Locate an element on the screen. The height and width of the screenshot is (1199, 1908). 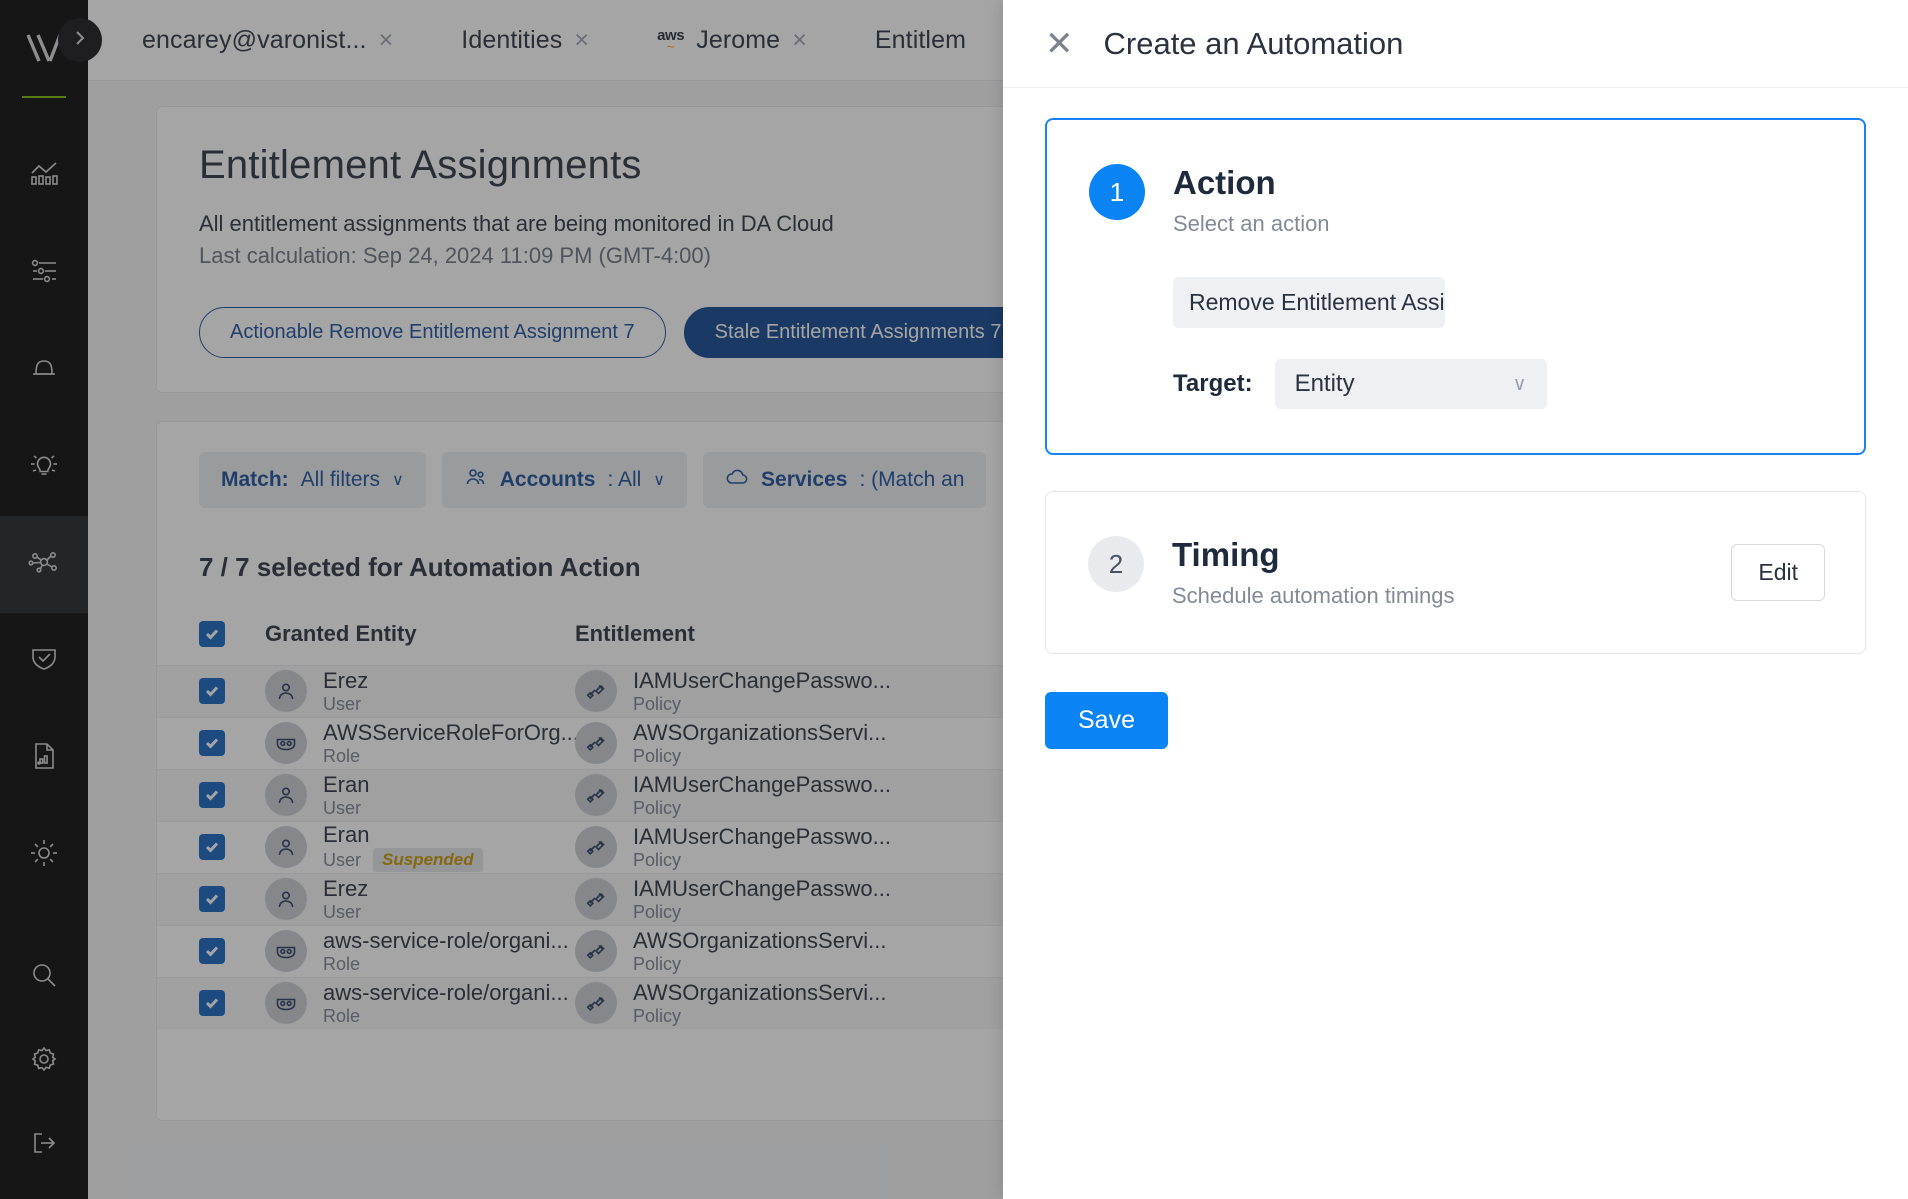
edit-timing-button: Edit is located at coordinates (1778, 572).